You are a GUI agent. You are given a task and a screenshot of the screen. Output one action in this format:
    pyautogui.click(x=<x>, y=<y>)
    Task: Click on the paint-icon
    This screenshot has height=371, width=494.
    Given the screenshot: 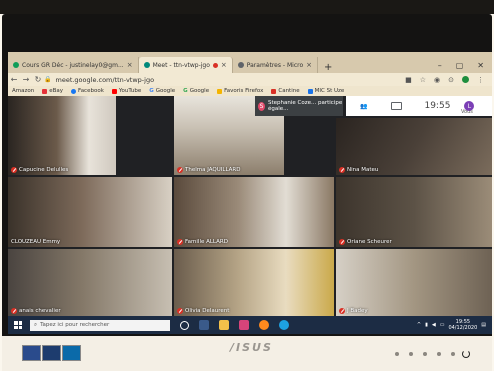 What is the action you would take?
    pyautogui.click(x=244, y=325)
    